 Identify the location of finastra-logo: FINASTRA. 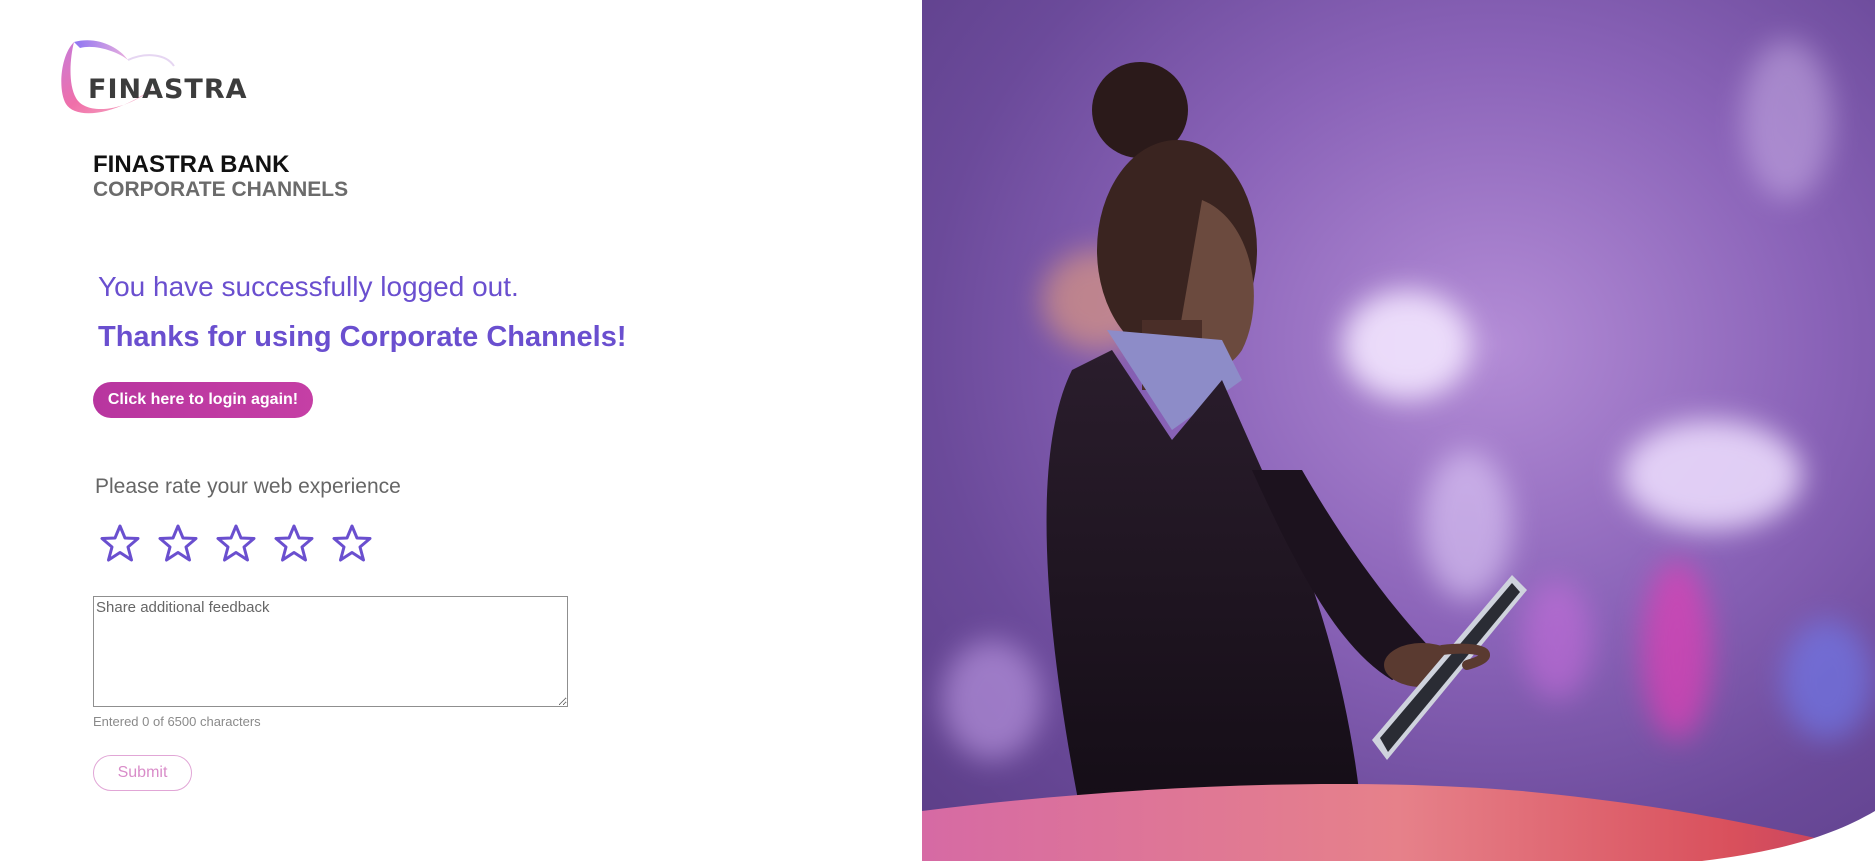
(156, 84).